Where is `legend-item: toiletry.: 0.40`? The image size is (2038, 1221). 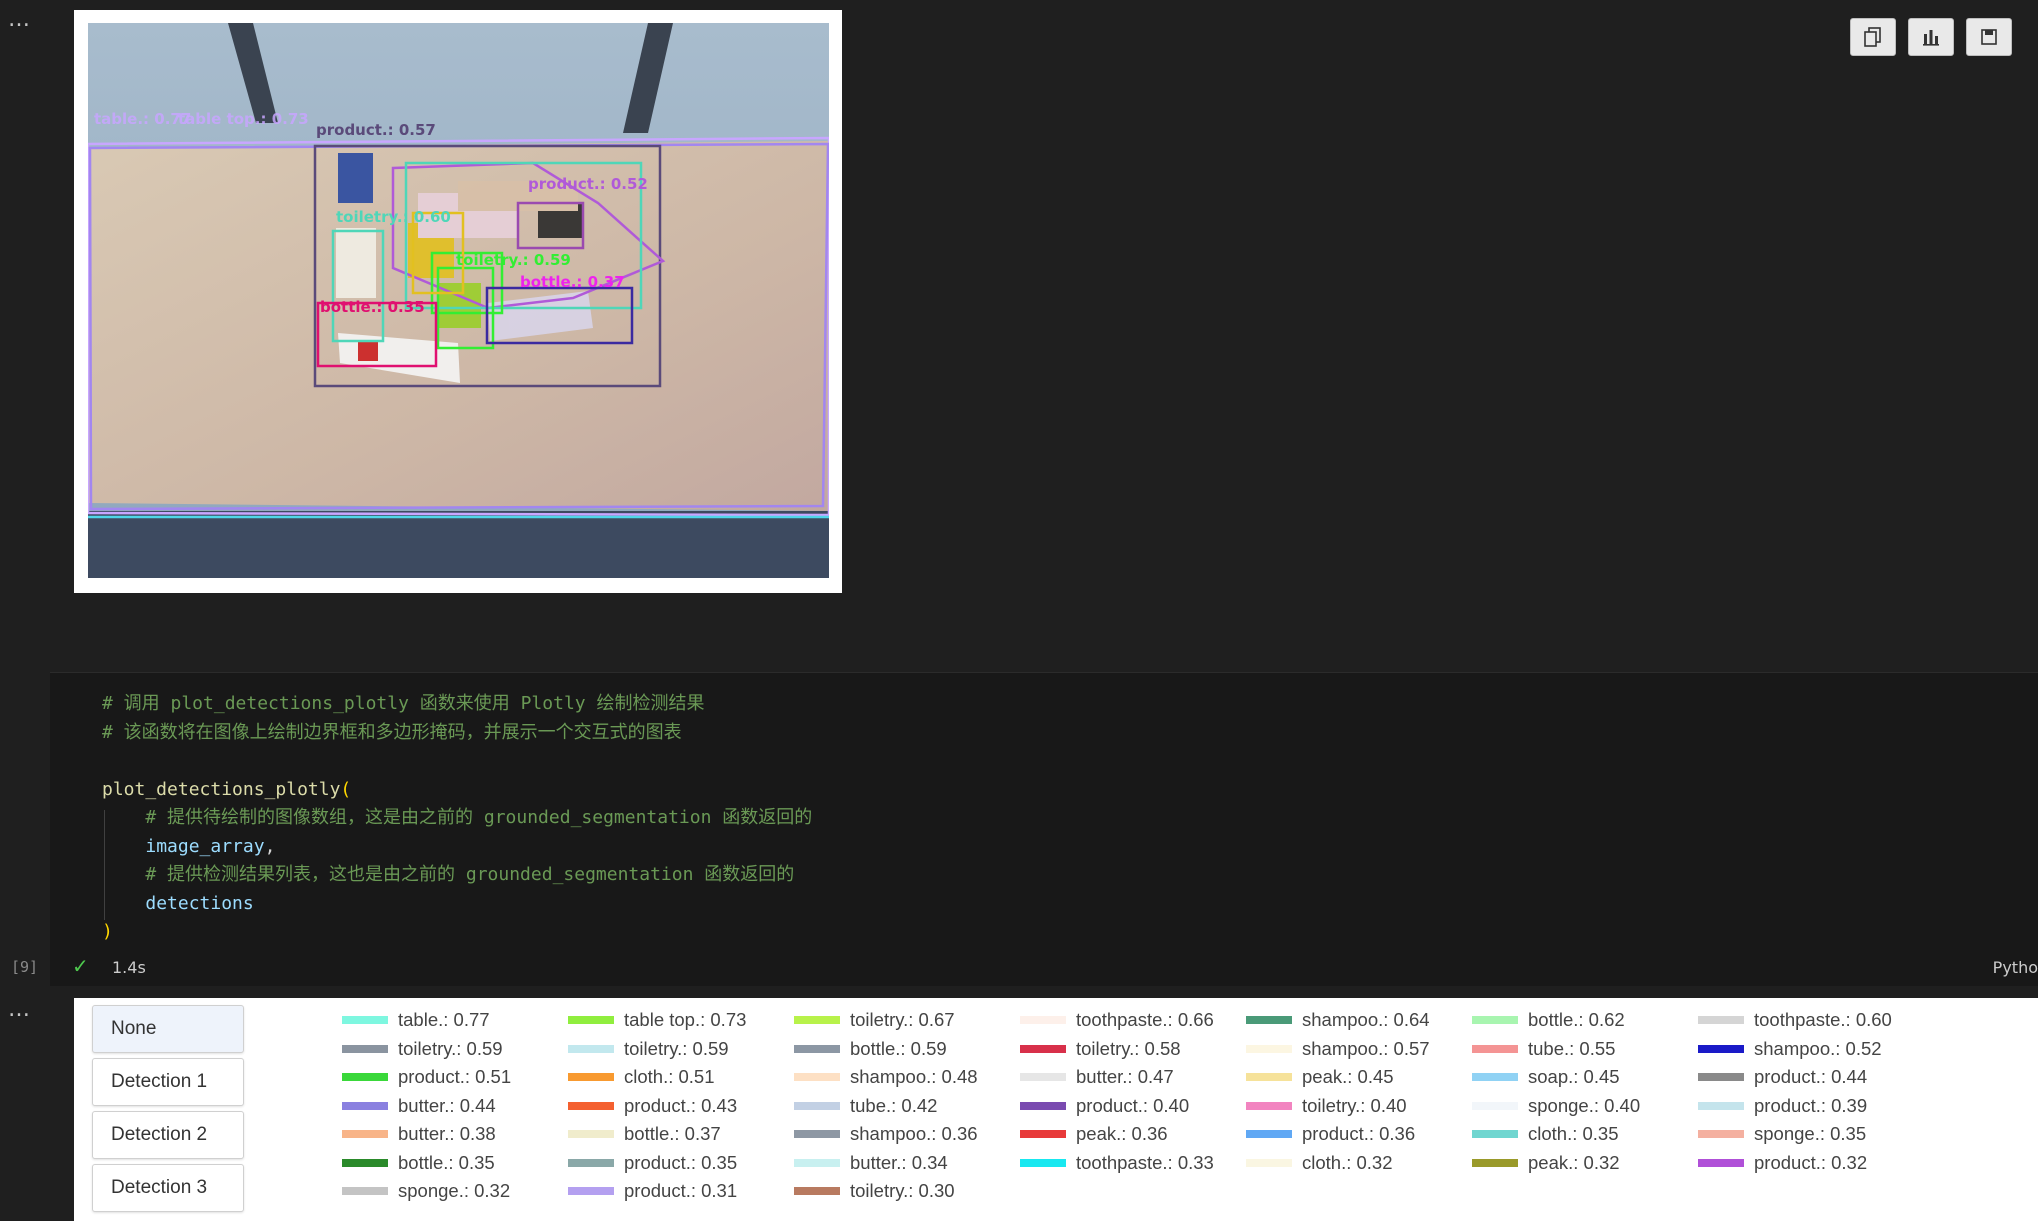 legend-item: toiletry.: 0.40 is located at coordinates (1359, 1106).